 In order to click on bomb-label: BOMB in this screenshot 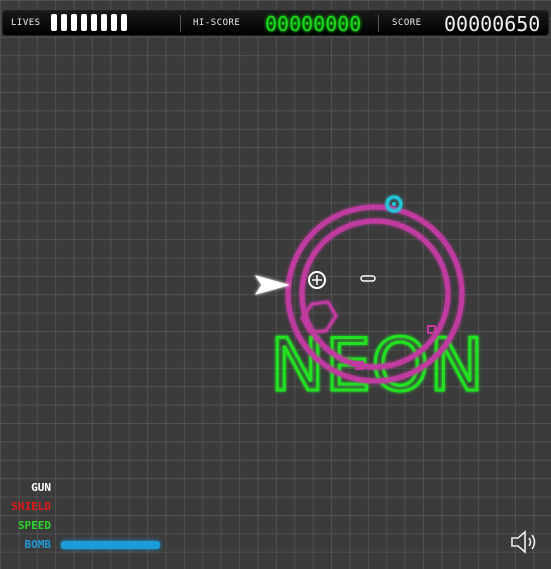, I will do `click(38, 544)`.